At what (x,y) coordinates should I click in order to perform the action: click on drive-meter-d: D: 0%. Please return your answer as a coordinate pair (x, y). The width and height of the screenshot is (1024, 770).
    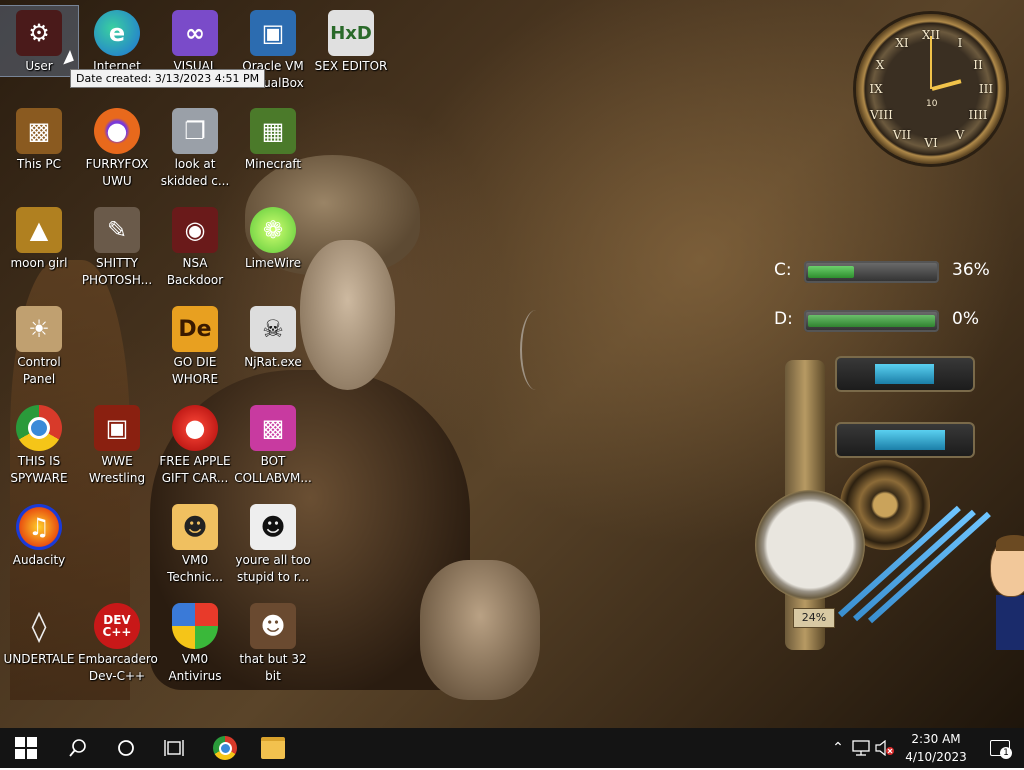
    Looking at the image, I should click on (869, 321).